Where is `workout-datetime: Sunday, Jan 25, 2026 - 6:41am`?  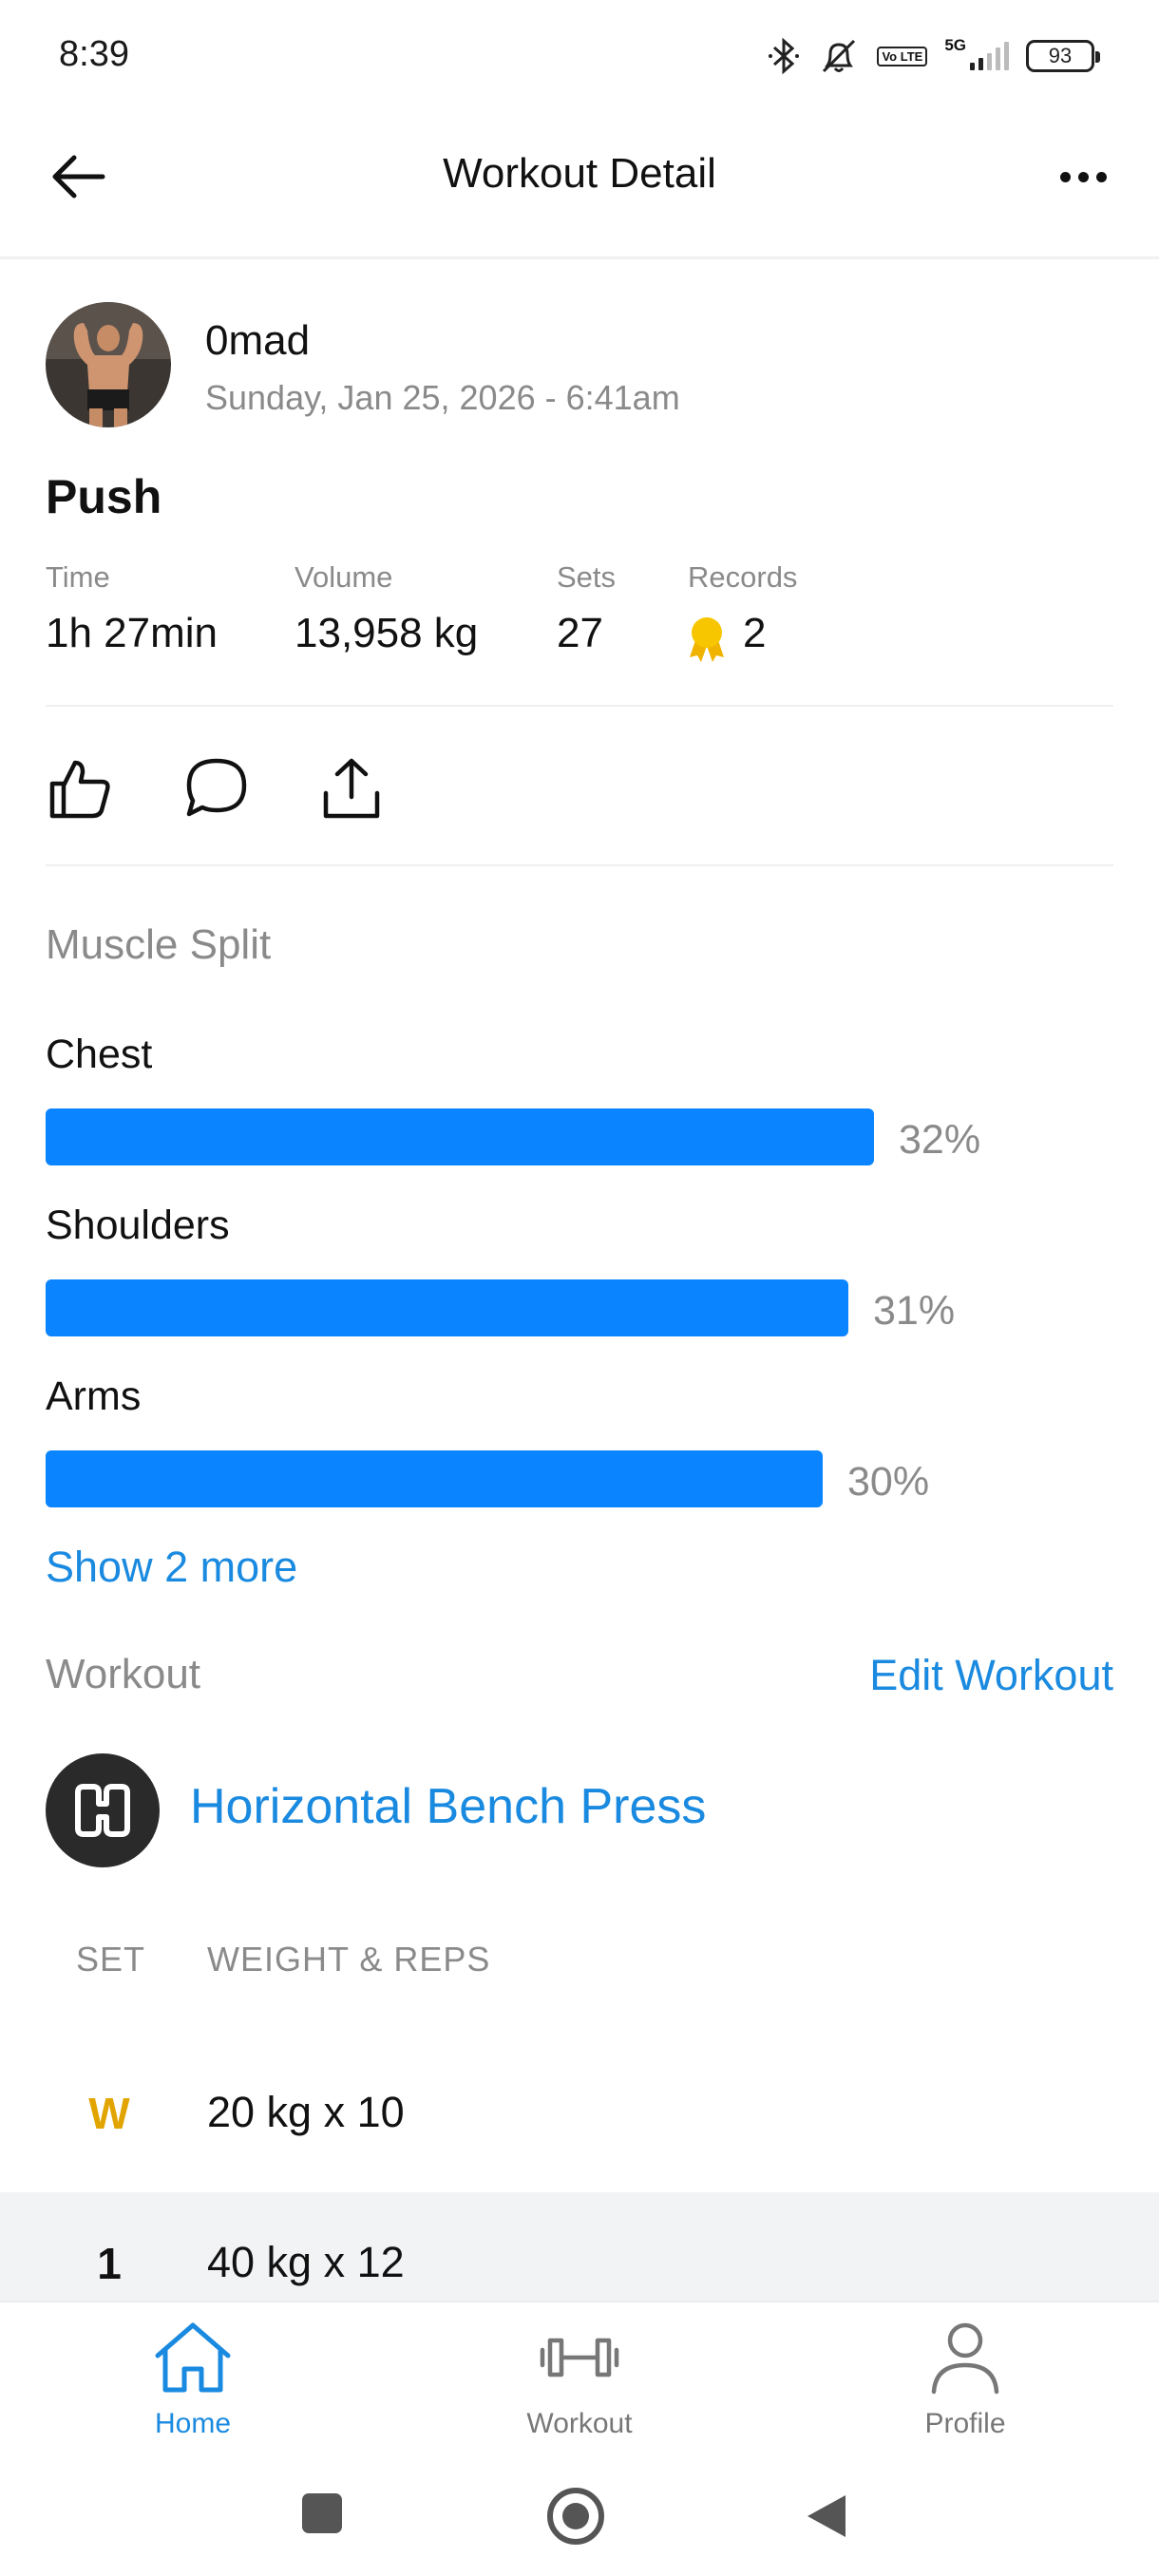 workout-datetime: Sunday, Jan 25, 2026 - 6:41am is located at coordinates (442, 397).